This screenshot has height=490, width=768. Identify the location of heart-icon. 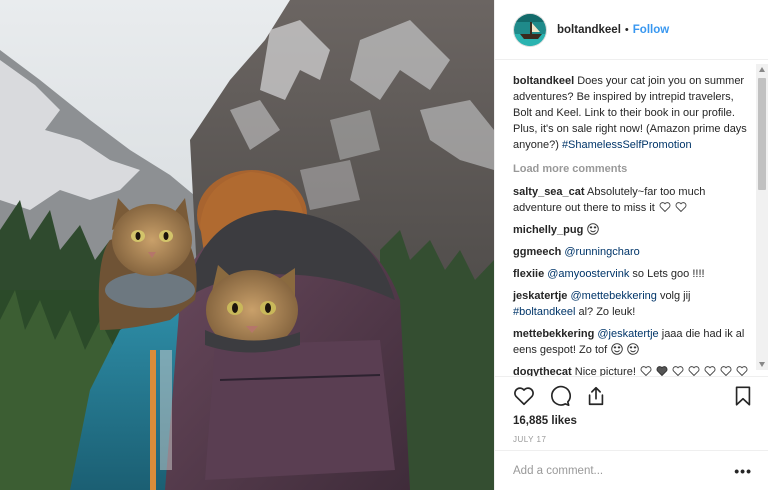
(524, 396).